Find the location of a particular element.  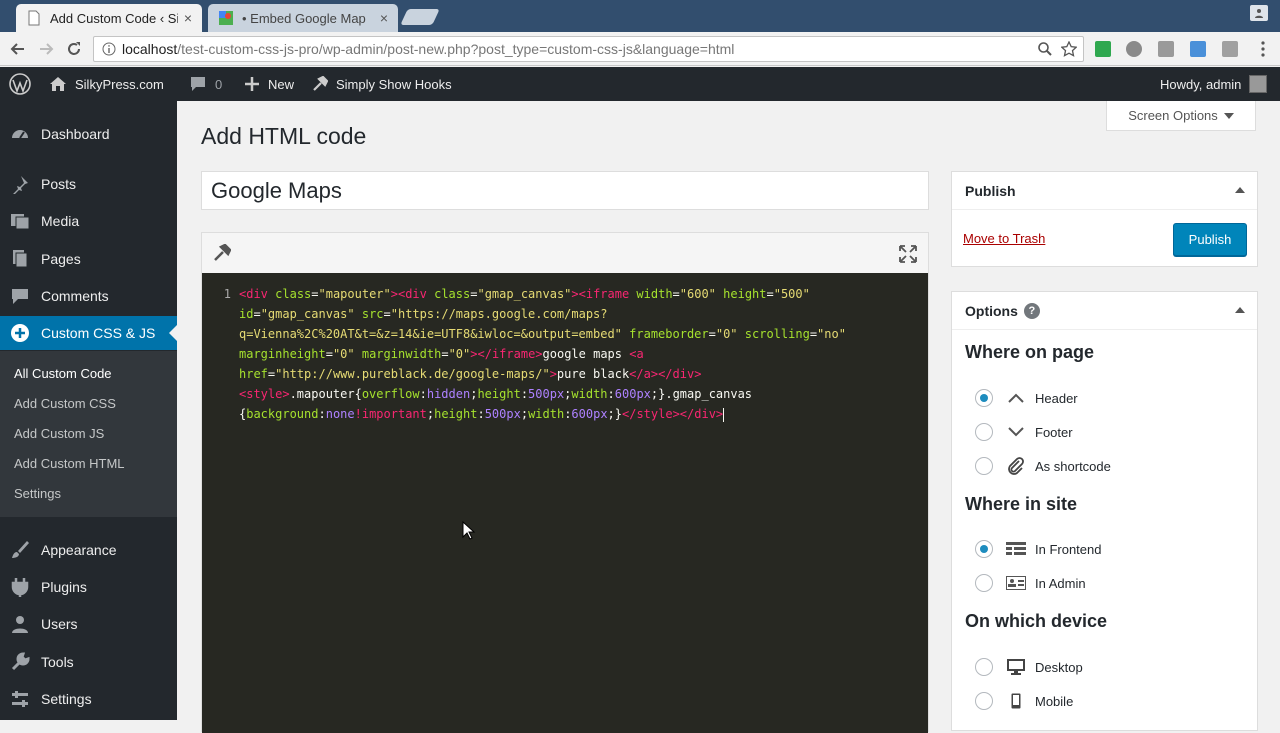

options-header: Options ? is located at coordinates (1104, 311).